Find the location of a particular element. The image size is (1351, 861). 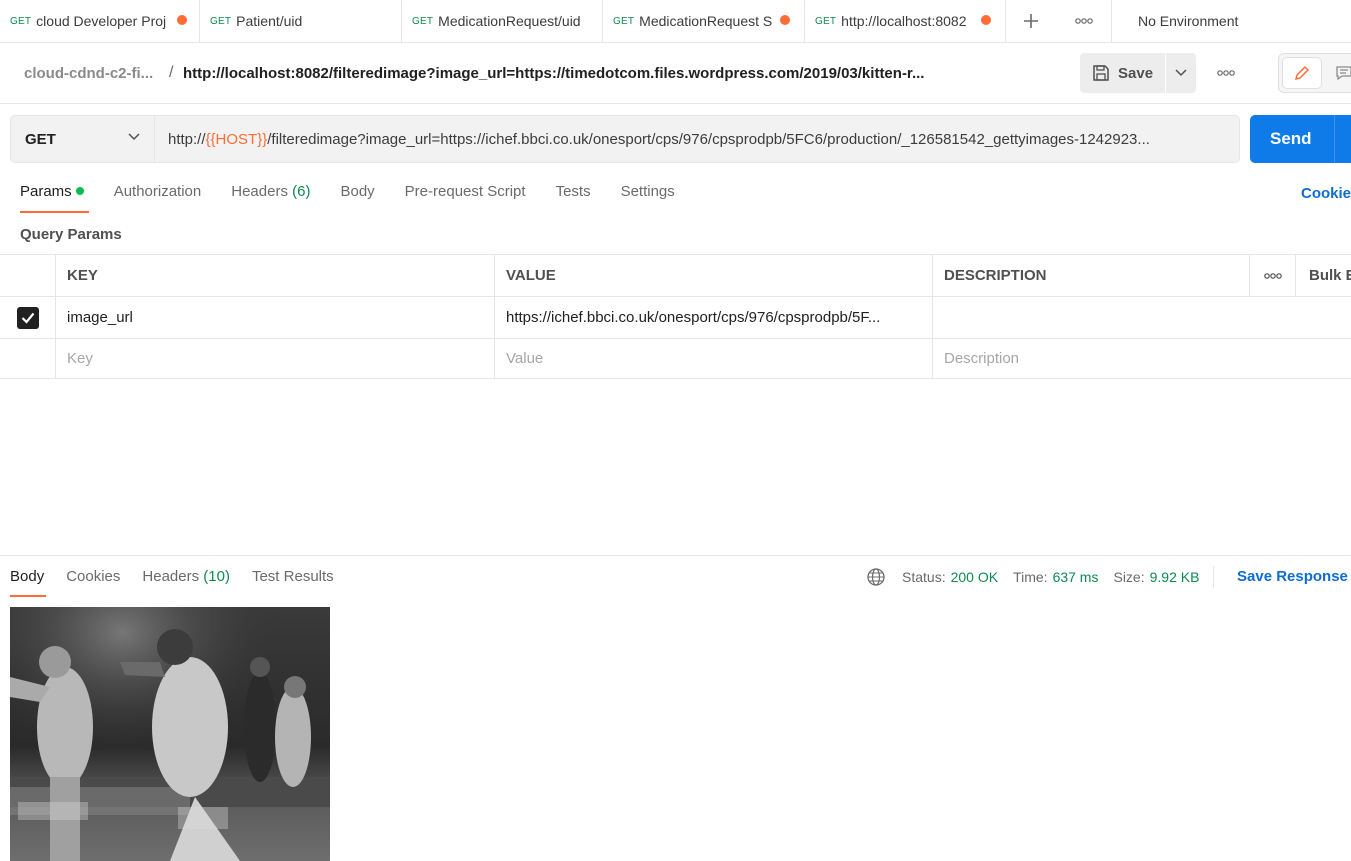

save-options-button is located at coordinates (1181, 73).